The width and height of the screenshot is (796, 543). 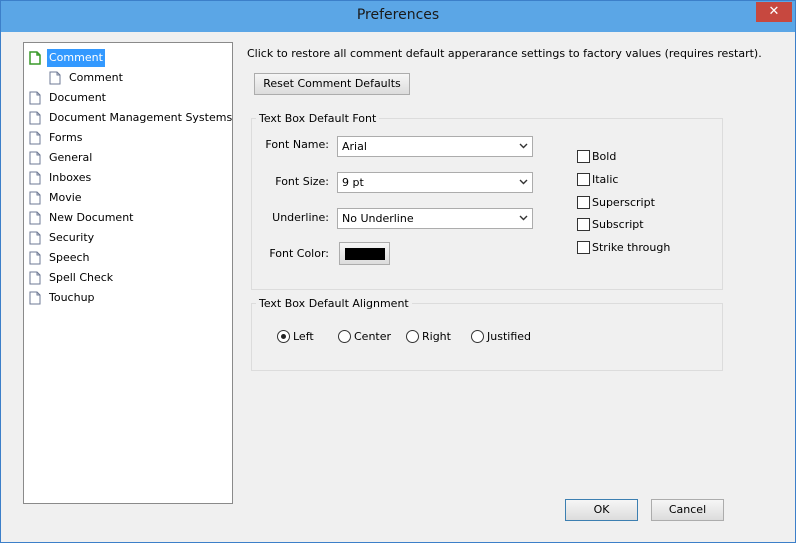 I want to click on bold-label: Bold, so click(x=604, y=156).